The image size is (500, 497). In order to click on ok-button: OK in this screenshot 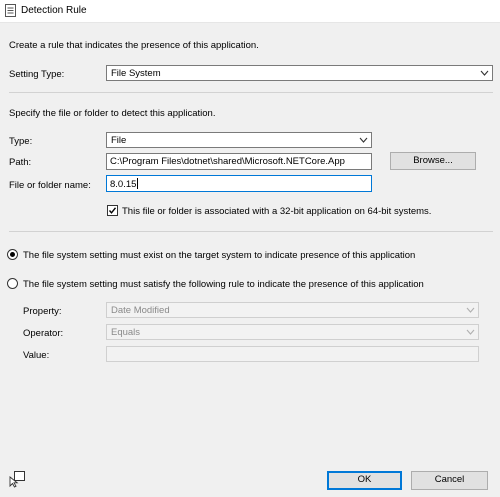, I will do `click(364, 480)`.